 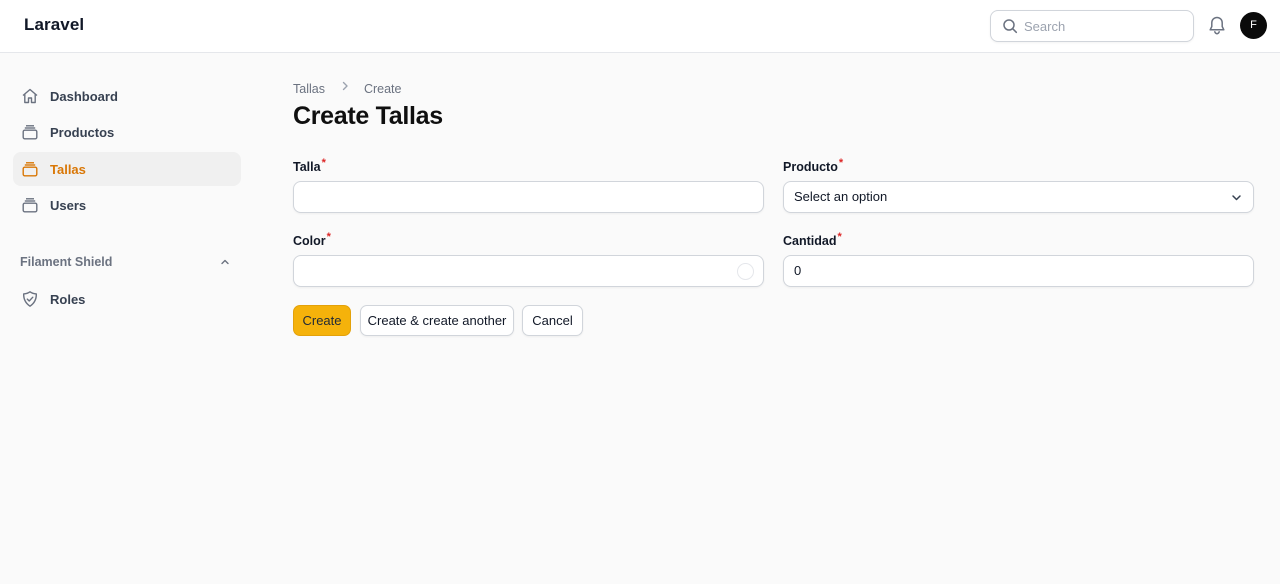 I want to click on chevron-right-icon, so click(x=346, y=86).